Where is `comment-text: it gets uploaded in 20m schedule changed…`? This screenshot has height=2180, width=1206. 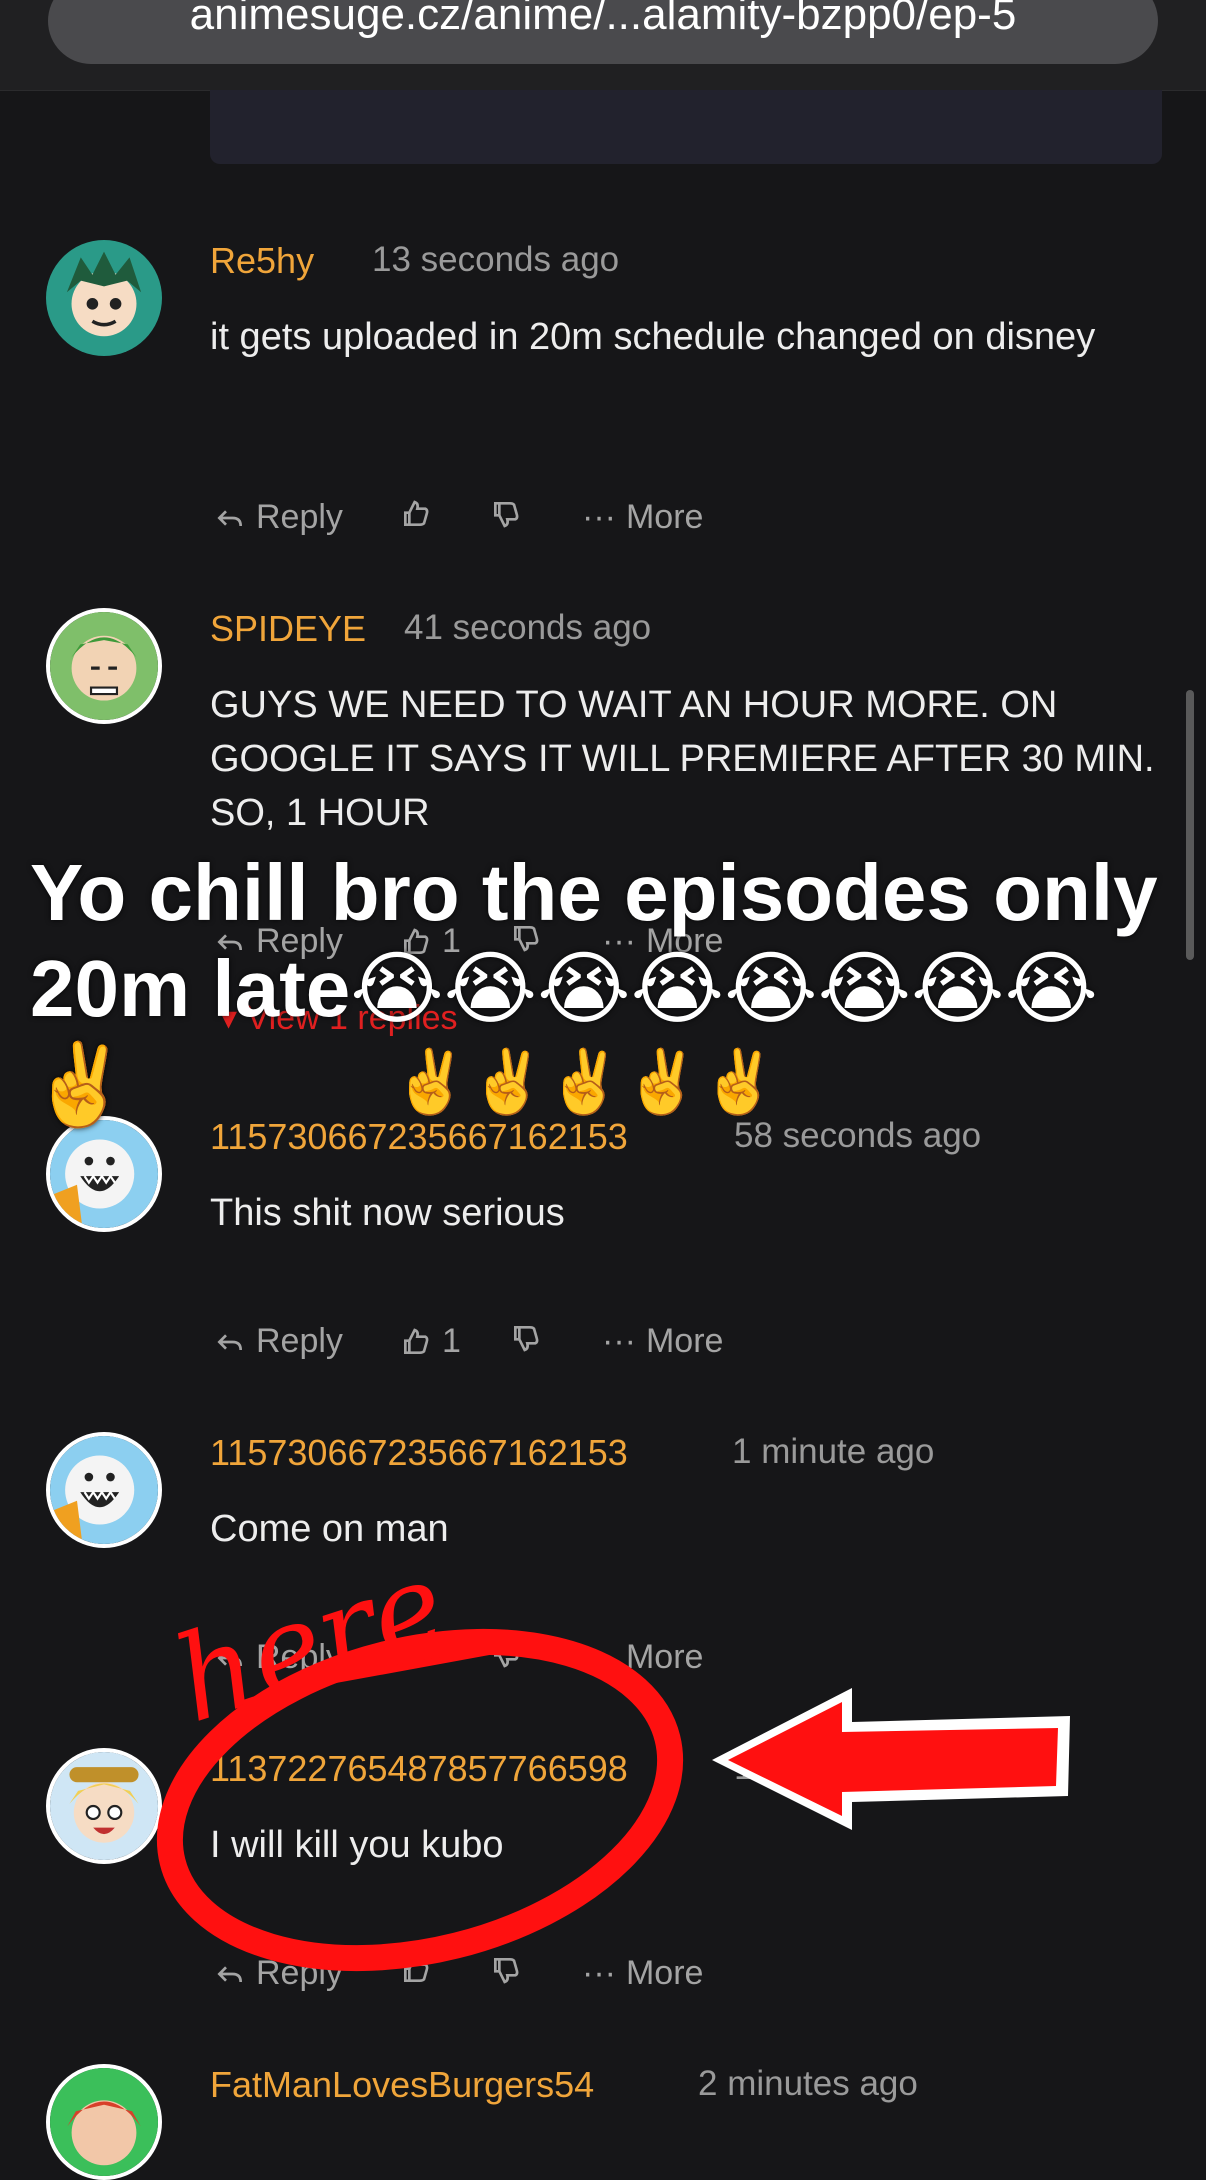
comment-text: it gets uploaded in 20m schedule changed… is located at coordinates (653, 337).